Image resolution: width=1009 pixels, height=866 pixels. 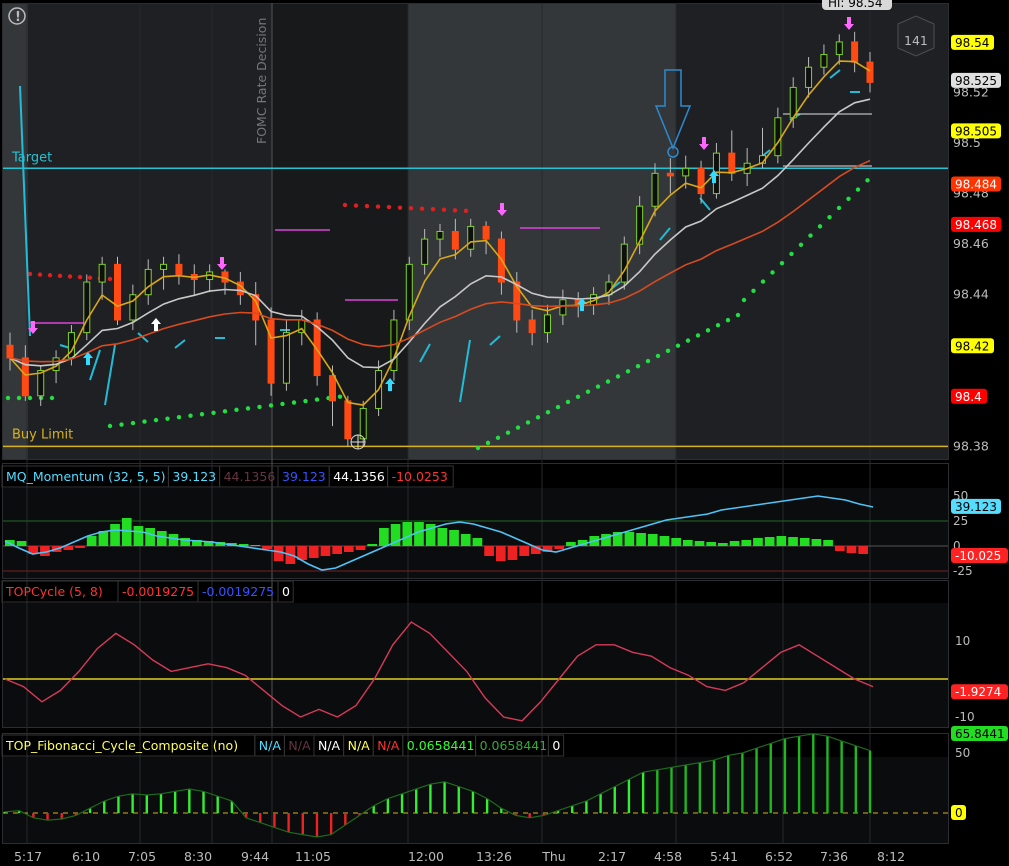 What do you see at coordinates (963, 571) in the screenshot?
I see `momentum-tick: -25` at bounding box center [963, 571].